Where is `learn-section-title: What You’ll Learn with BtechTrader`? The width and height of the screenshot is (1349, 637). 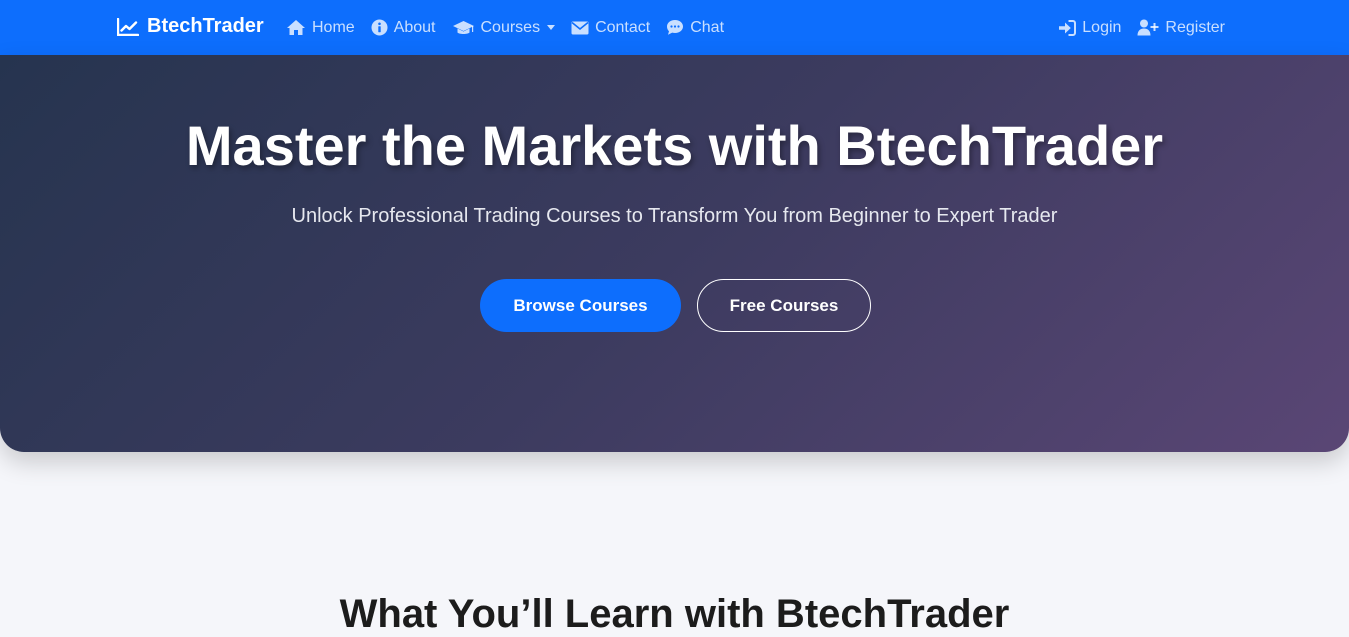 learn-section-title: What You’ll Learn with BtechTrader is located at coordinates (674, 614).